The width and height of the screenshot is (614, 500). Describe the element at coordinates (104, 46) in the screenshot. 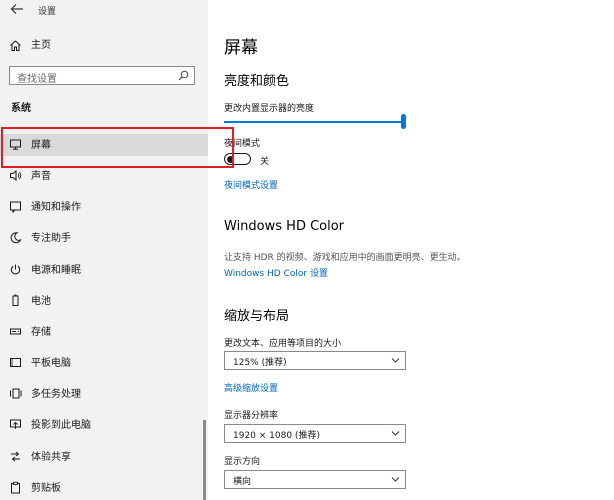

I see `home-link: 主页` at that location.